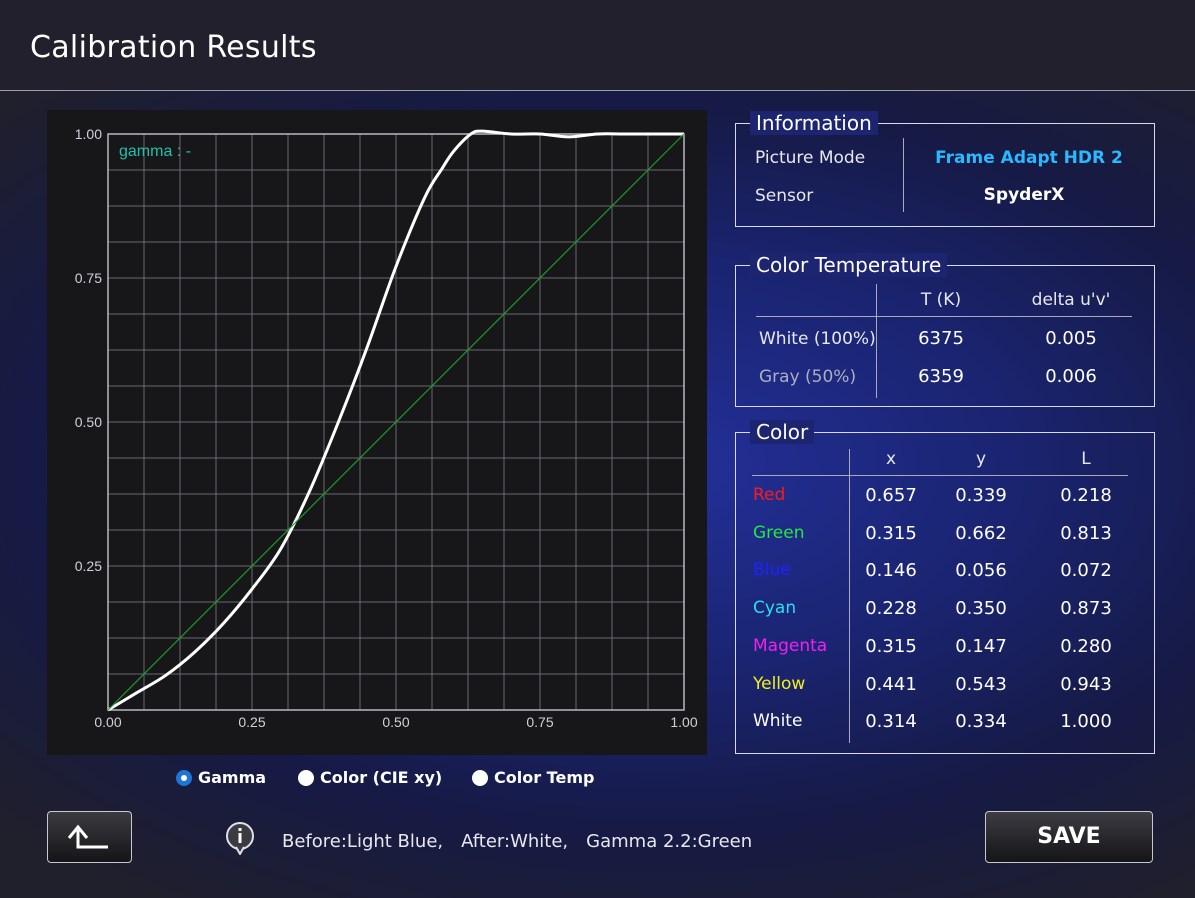 This screenshot has height=898, width=1195. What do you see at coordinates (981, 609) in the screenshot?
I see `color-row-y: 0.350` at bounding box center [981, 609].